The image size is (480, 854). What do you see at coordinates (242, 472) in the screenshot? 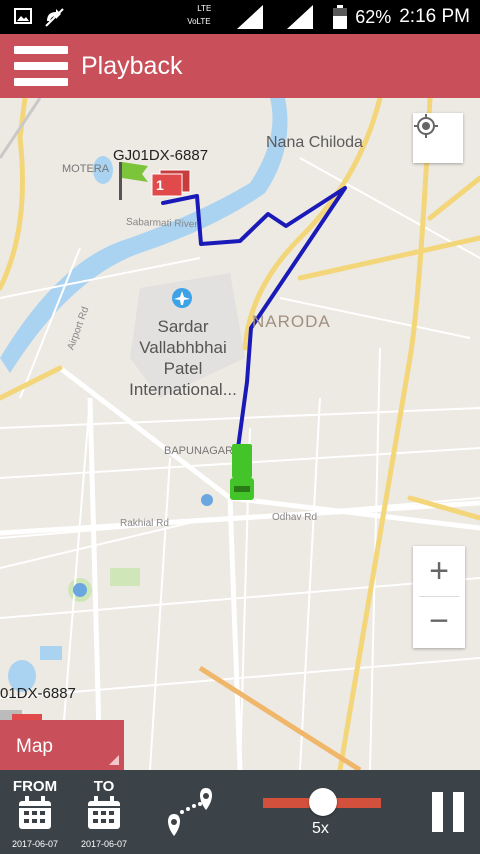
I see `vehicle-truck-icon` at bounding box center [242, 472].